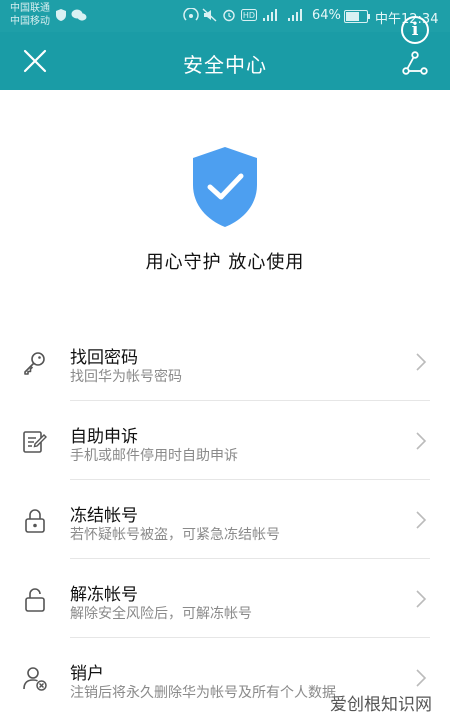  Describe the element at coordinates (126, 377) in the screenshot. I see `menu-item-subtitle: 找回华为帐号密码` at that location.